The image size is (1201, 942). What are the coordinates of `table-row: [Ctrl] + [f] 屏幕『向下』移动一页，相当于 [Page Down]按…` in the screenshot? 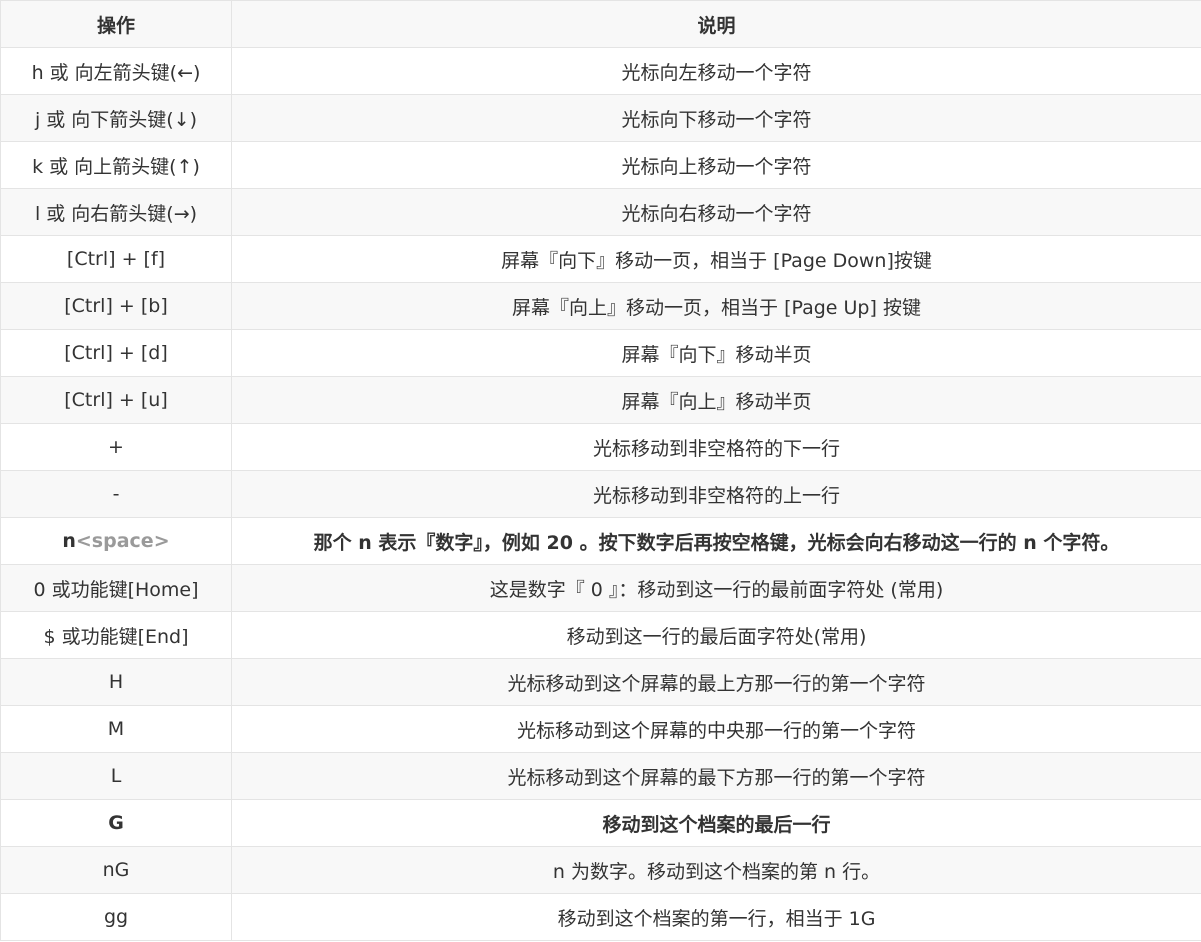 It's located at (600, 259).